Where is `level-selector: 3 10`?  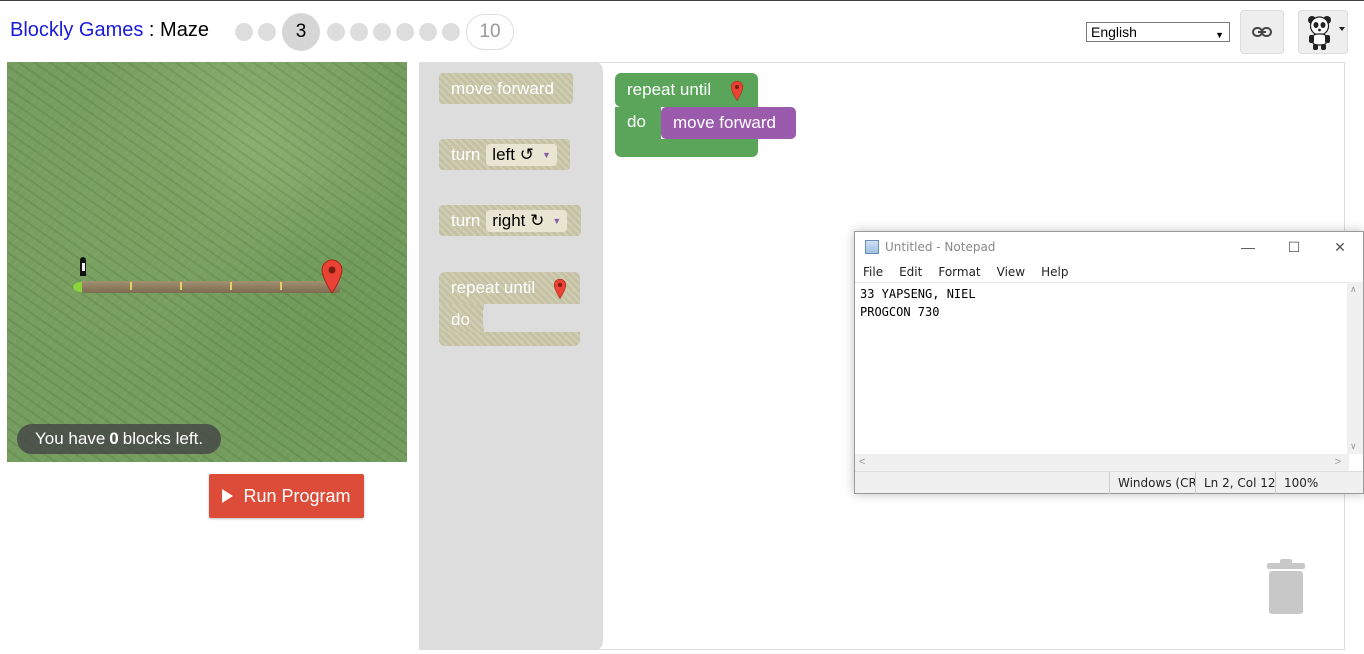
level-selector: 3 10 is located at coordinates (373, 32).